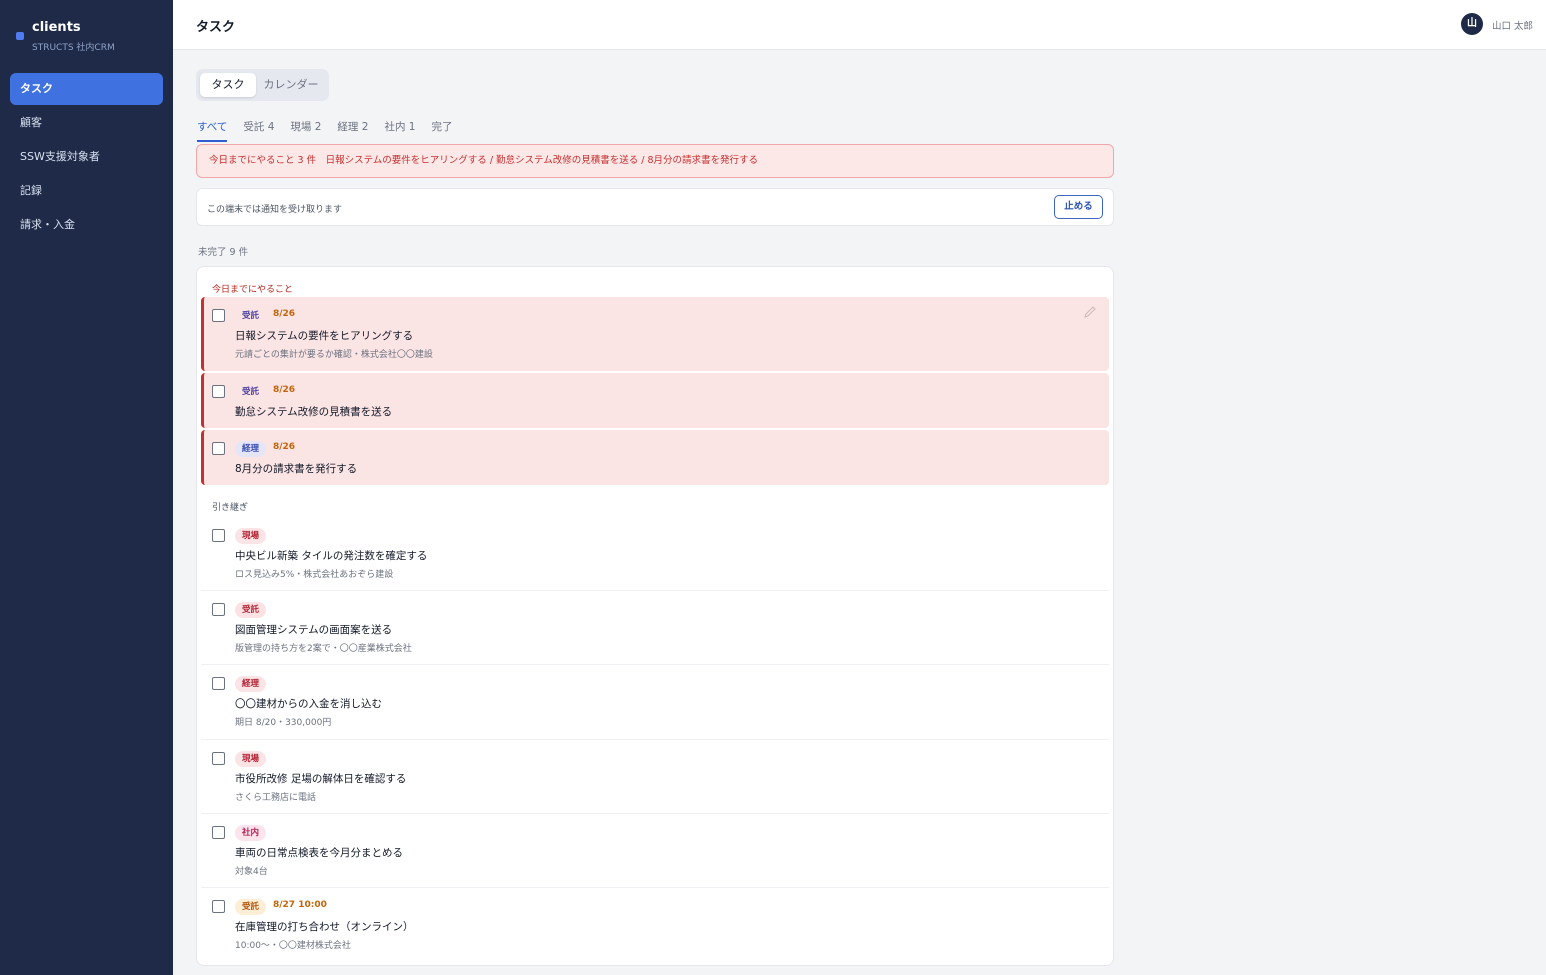  Describe the element at coordinates (655, 628) in the screenshot. I see `task-row: 受託 図面管理システムの画面案を送る 版管理の持ち方を2案で・〇〇産業株式会社` at that location.